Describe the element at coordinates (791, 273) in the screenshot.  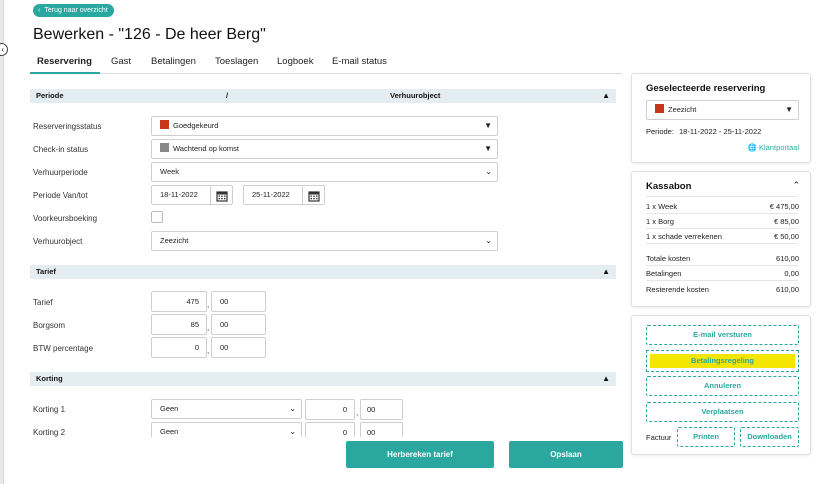
I see `receipt-total-value: 0,00` at that location.